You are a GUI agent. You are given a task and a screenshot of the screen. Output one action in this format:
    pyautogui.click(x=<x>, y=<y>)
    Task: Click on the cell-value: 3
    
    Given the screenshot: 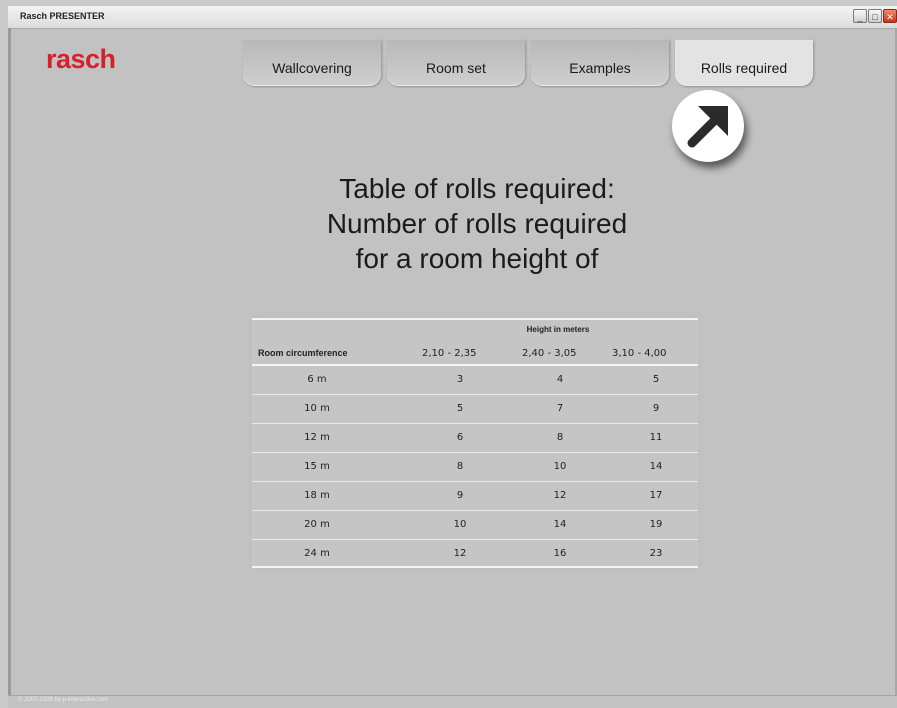 What is the action you would take?
    pyautogui.click(x=460, y=379)
    